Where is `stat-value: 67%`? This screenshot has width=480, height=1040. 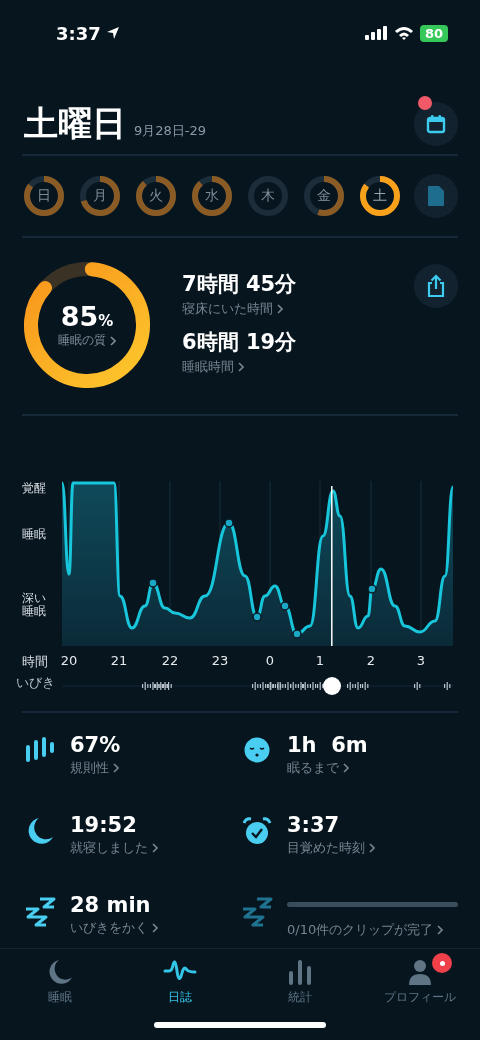 stat-value: 67% is located at coordinates (96, 745).